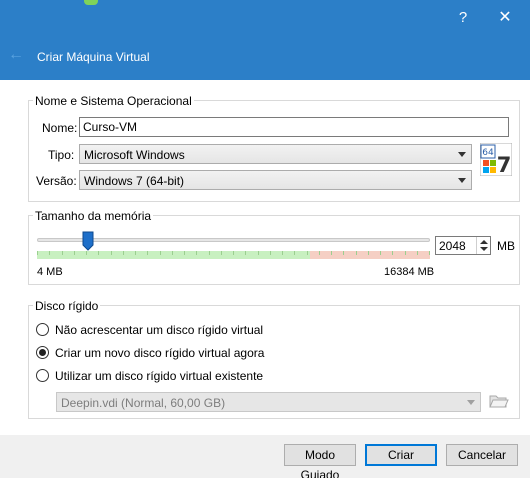 Image resolution: width=530 pixels, height=478 pixels. What do you see at coordinates (506, 246) in the screenshot?
I see `memory-unit-label: MB` at bounding box center [506, 246].